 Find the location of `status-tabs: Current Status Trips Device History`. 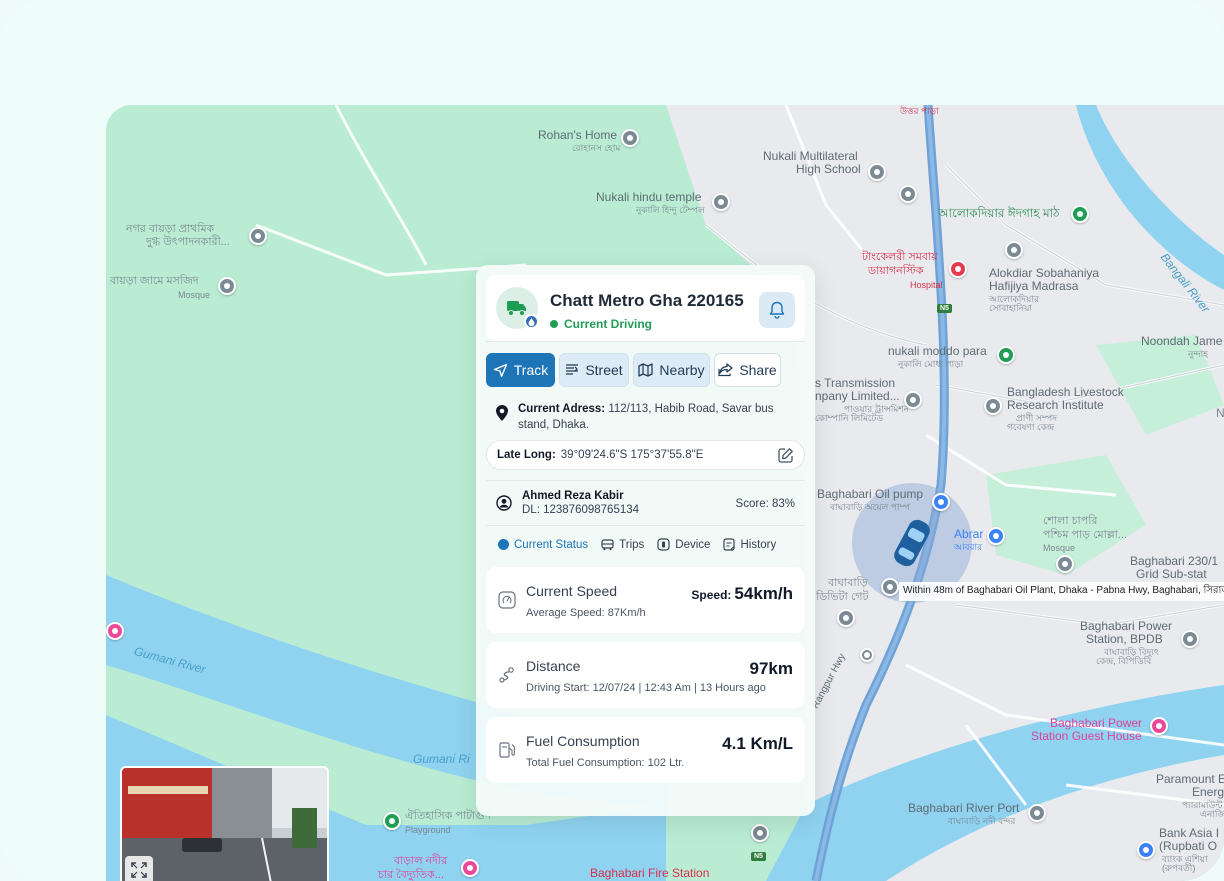

status-tabs: Current Status Trips Device History is located at coordinates (645, 544).